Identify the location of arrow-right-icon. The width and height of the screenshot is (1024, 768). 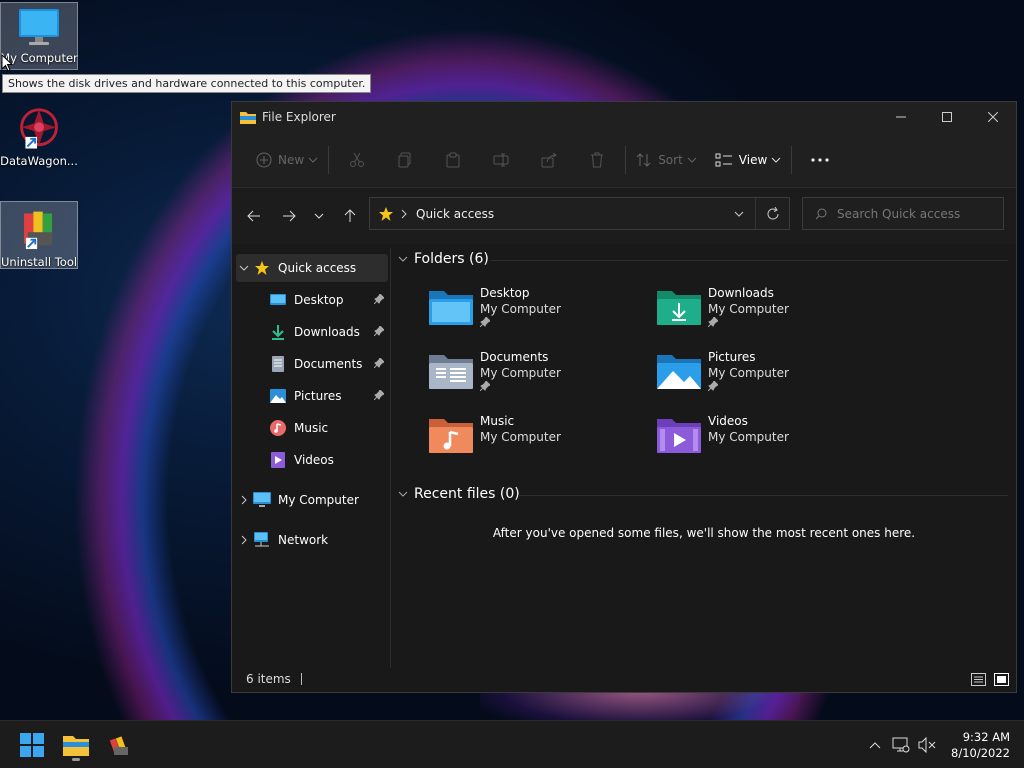
(289, 216).